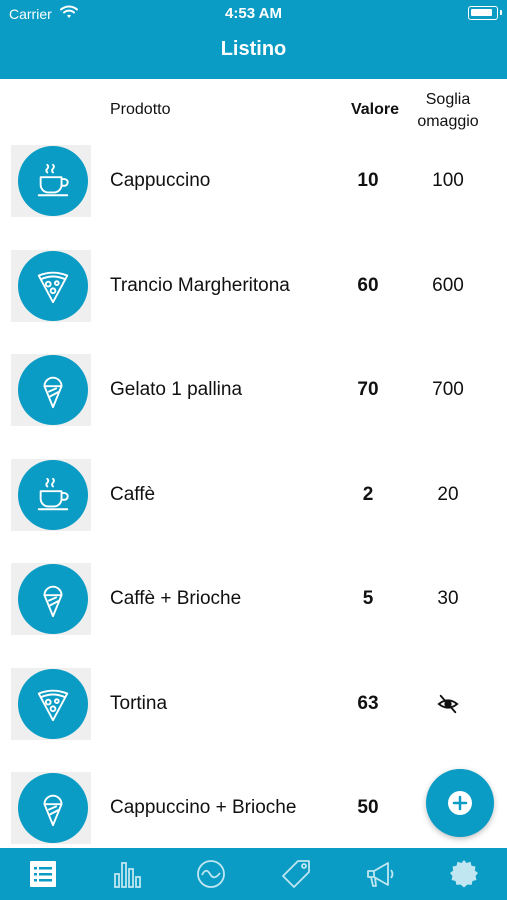 Image resolution: width=507 pixels, height=900 pixels. I want to click on product-threshold: 600, so click(448, 285).